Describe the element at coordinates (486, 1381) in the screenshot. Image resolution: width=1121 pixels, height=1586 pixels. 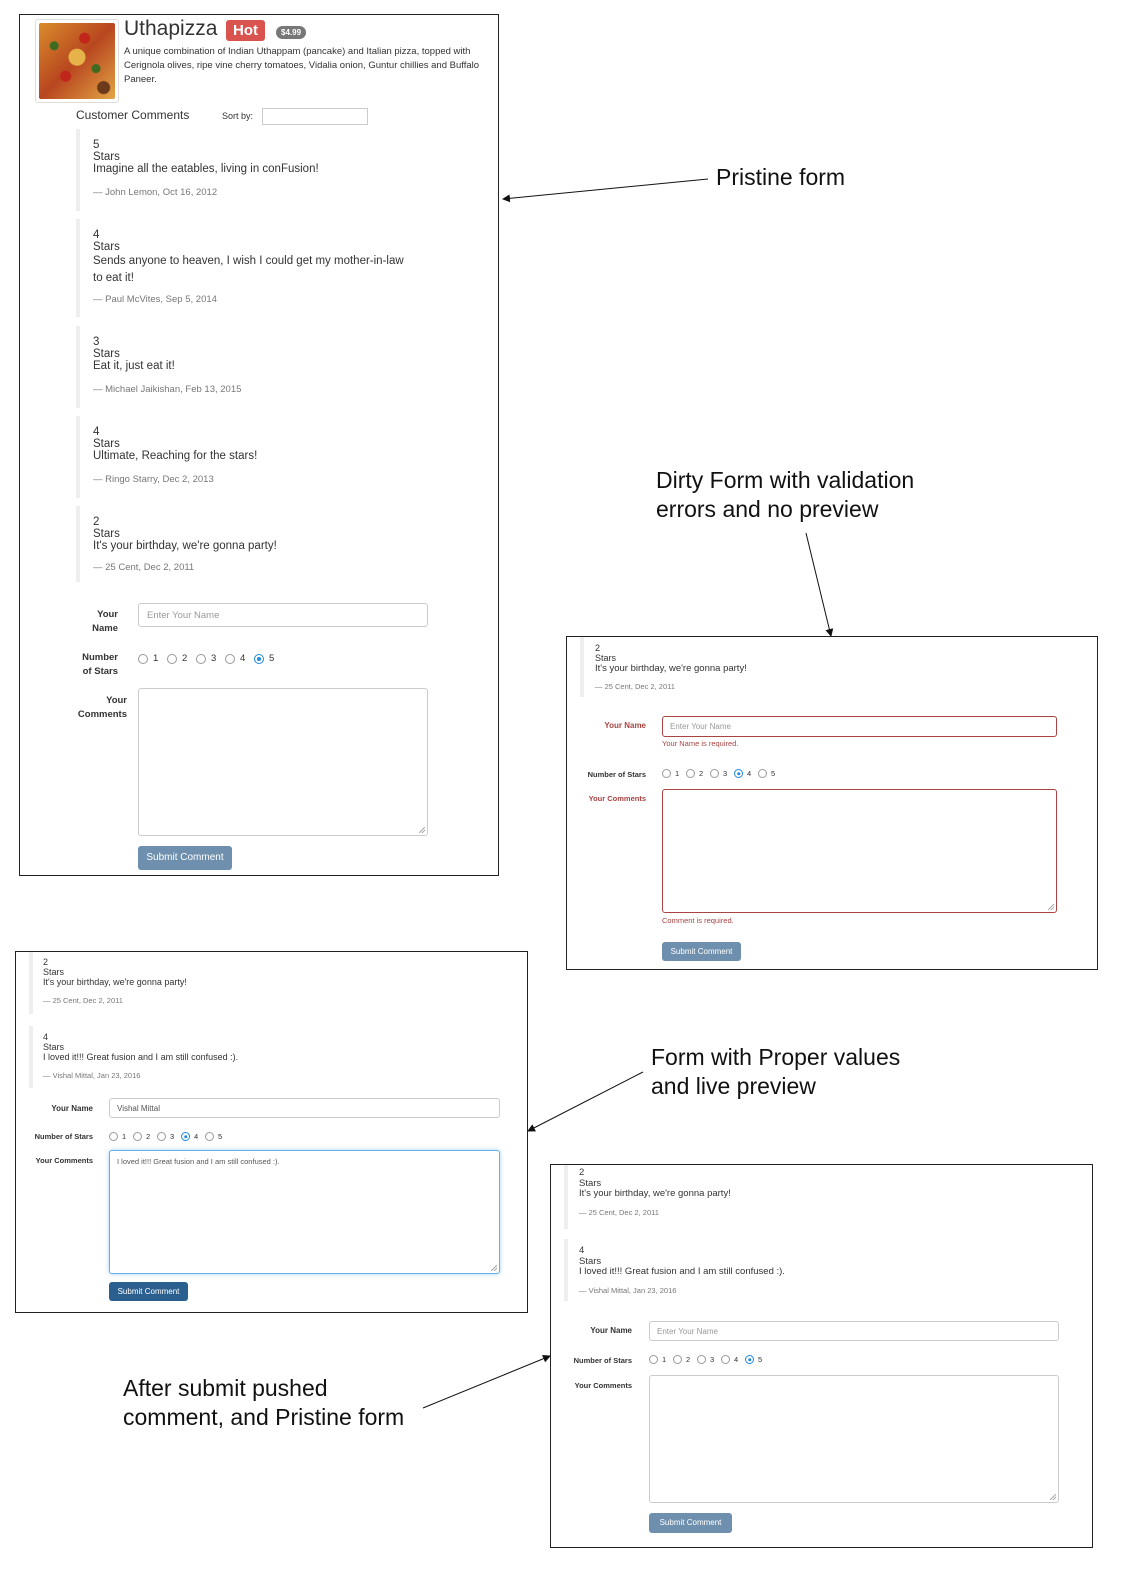
I see `arrow-to-after` at that location.